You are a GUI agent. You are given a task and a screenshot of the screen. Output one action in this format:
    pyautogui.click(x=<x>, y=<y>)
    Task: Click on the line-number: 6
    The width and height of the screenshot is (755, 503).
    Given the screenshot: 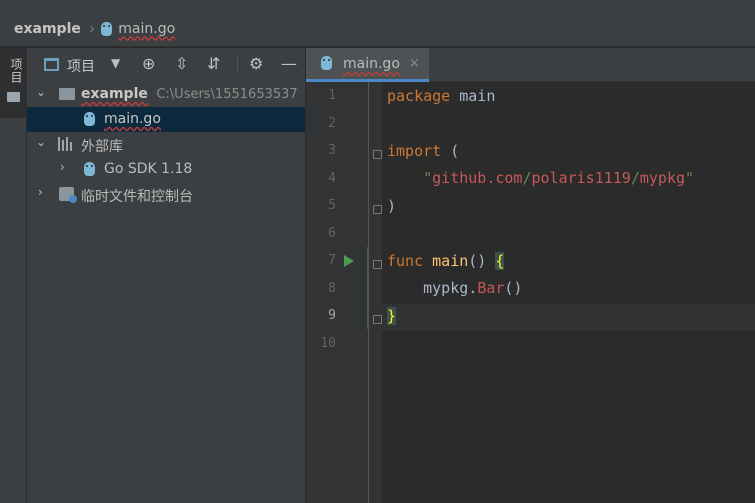 What is the action you would take?
    pyautogui.click(x=332, y=233)
    